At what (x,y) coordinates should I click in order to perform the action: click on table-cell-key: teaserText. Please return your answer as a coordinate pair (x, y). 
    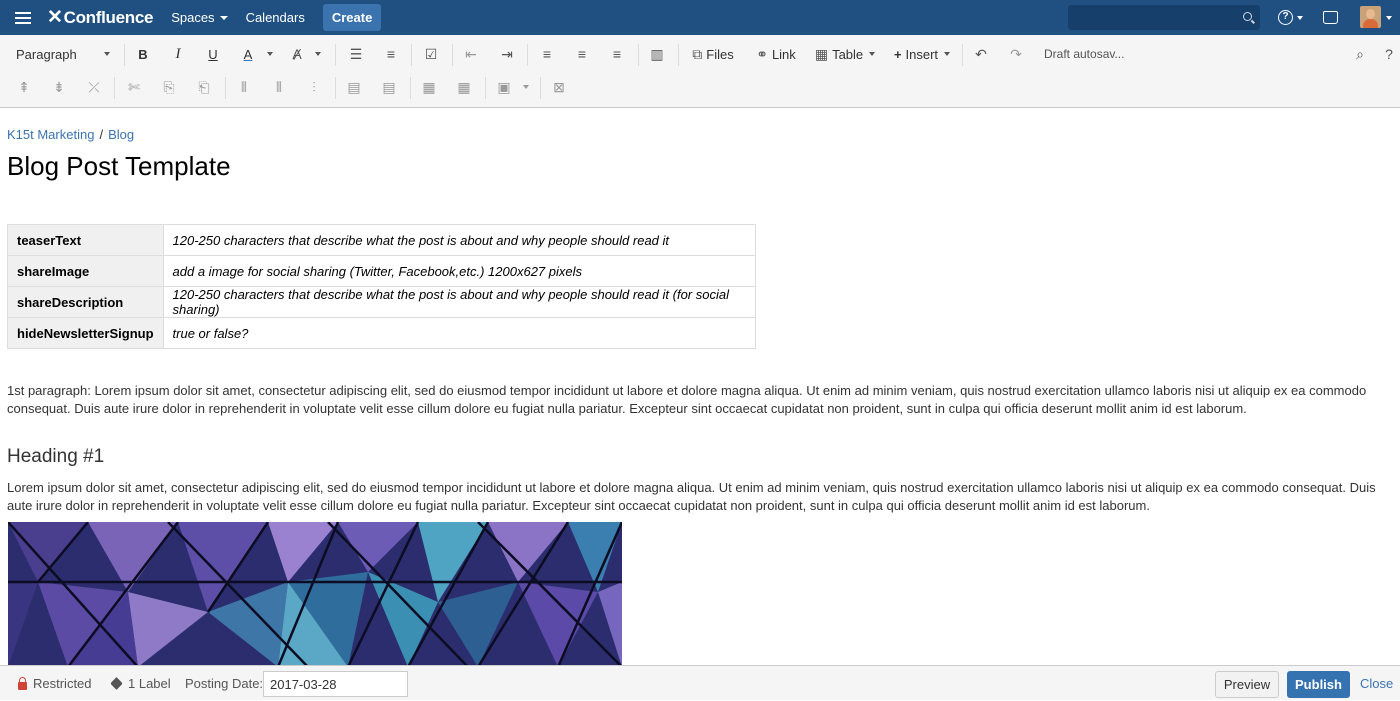
    Looking at the image, I should click on (85, 240).